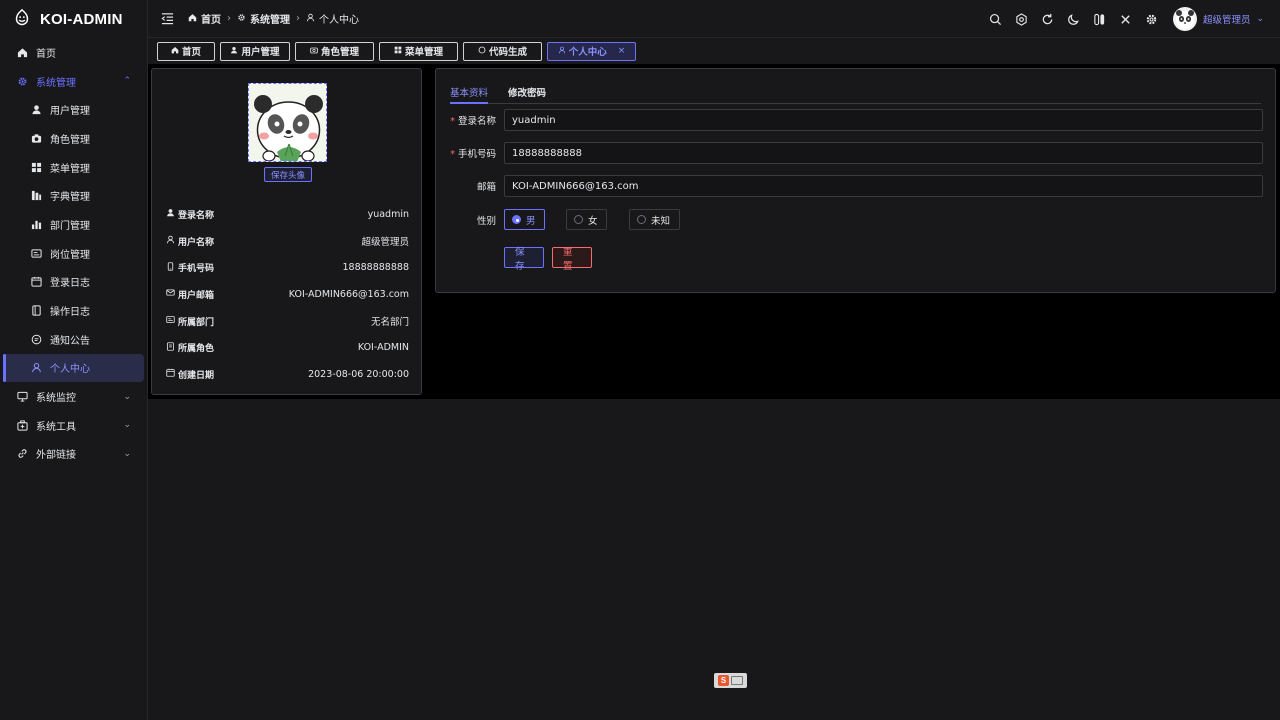 The height and width of the screenshot is (720, 1280). I want to click on sidebar-item-post-management: 岗位管理, so click(73, 253).